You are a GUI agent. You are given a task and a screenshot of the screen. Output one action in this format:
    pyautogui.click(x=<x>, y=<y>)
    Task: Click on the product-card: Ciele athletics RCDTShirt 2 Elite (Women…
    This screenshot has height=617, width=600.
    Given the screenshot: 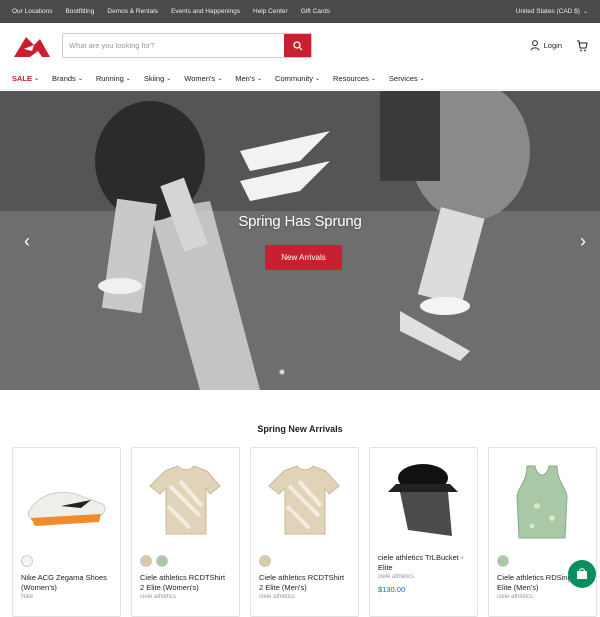 What is the action you would take?
    pyautogui.click(x=185, y=532)
    